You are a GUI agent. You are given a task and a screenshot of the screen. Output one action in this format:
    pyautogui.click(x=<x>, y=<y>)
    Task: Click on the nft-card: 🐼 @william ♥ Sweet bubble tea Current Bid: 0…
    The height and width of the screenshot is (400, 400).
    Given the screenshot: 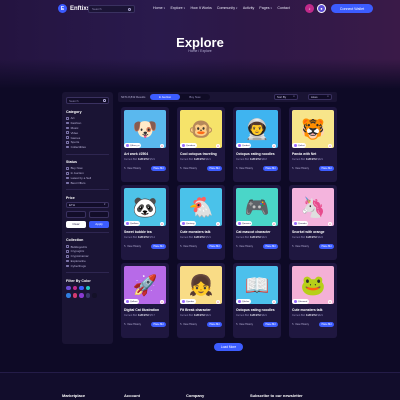 What is the action you would take?
    pyautogui.click(x=145, y=222)
    